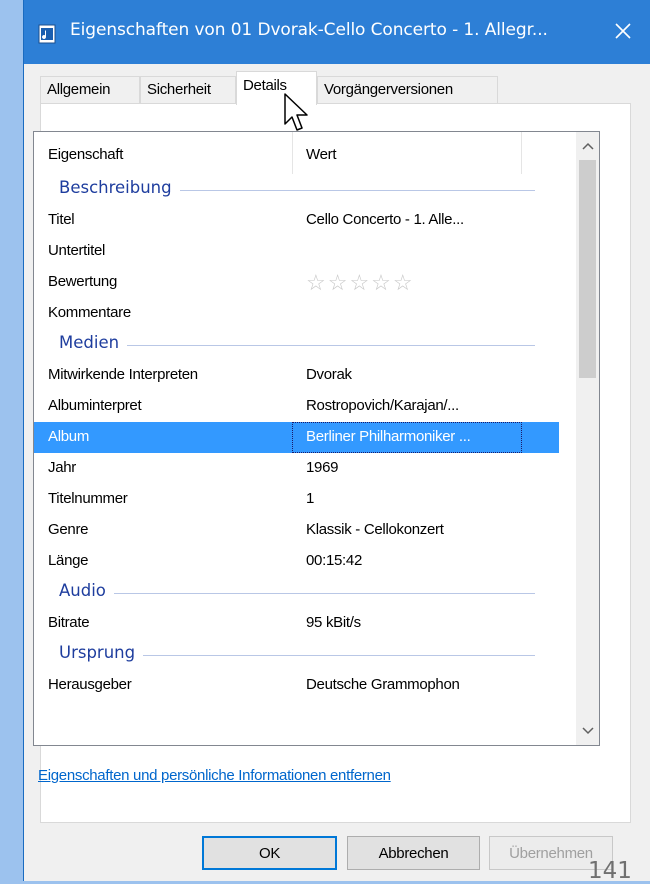 The height and width of the screenshot is (884, 650). Describe the element at coordinates (610, 871) in the screenshot. I see `page-number: 141` at that location.